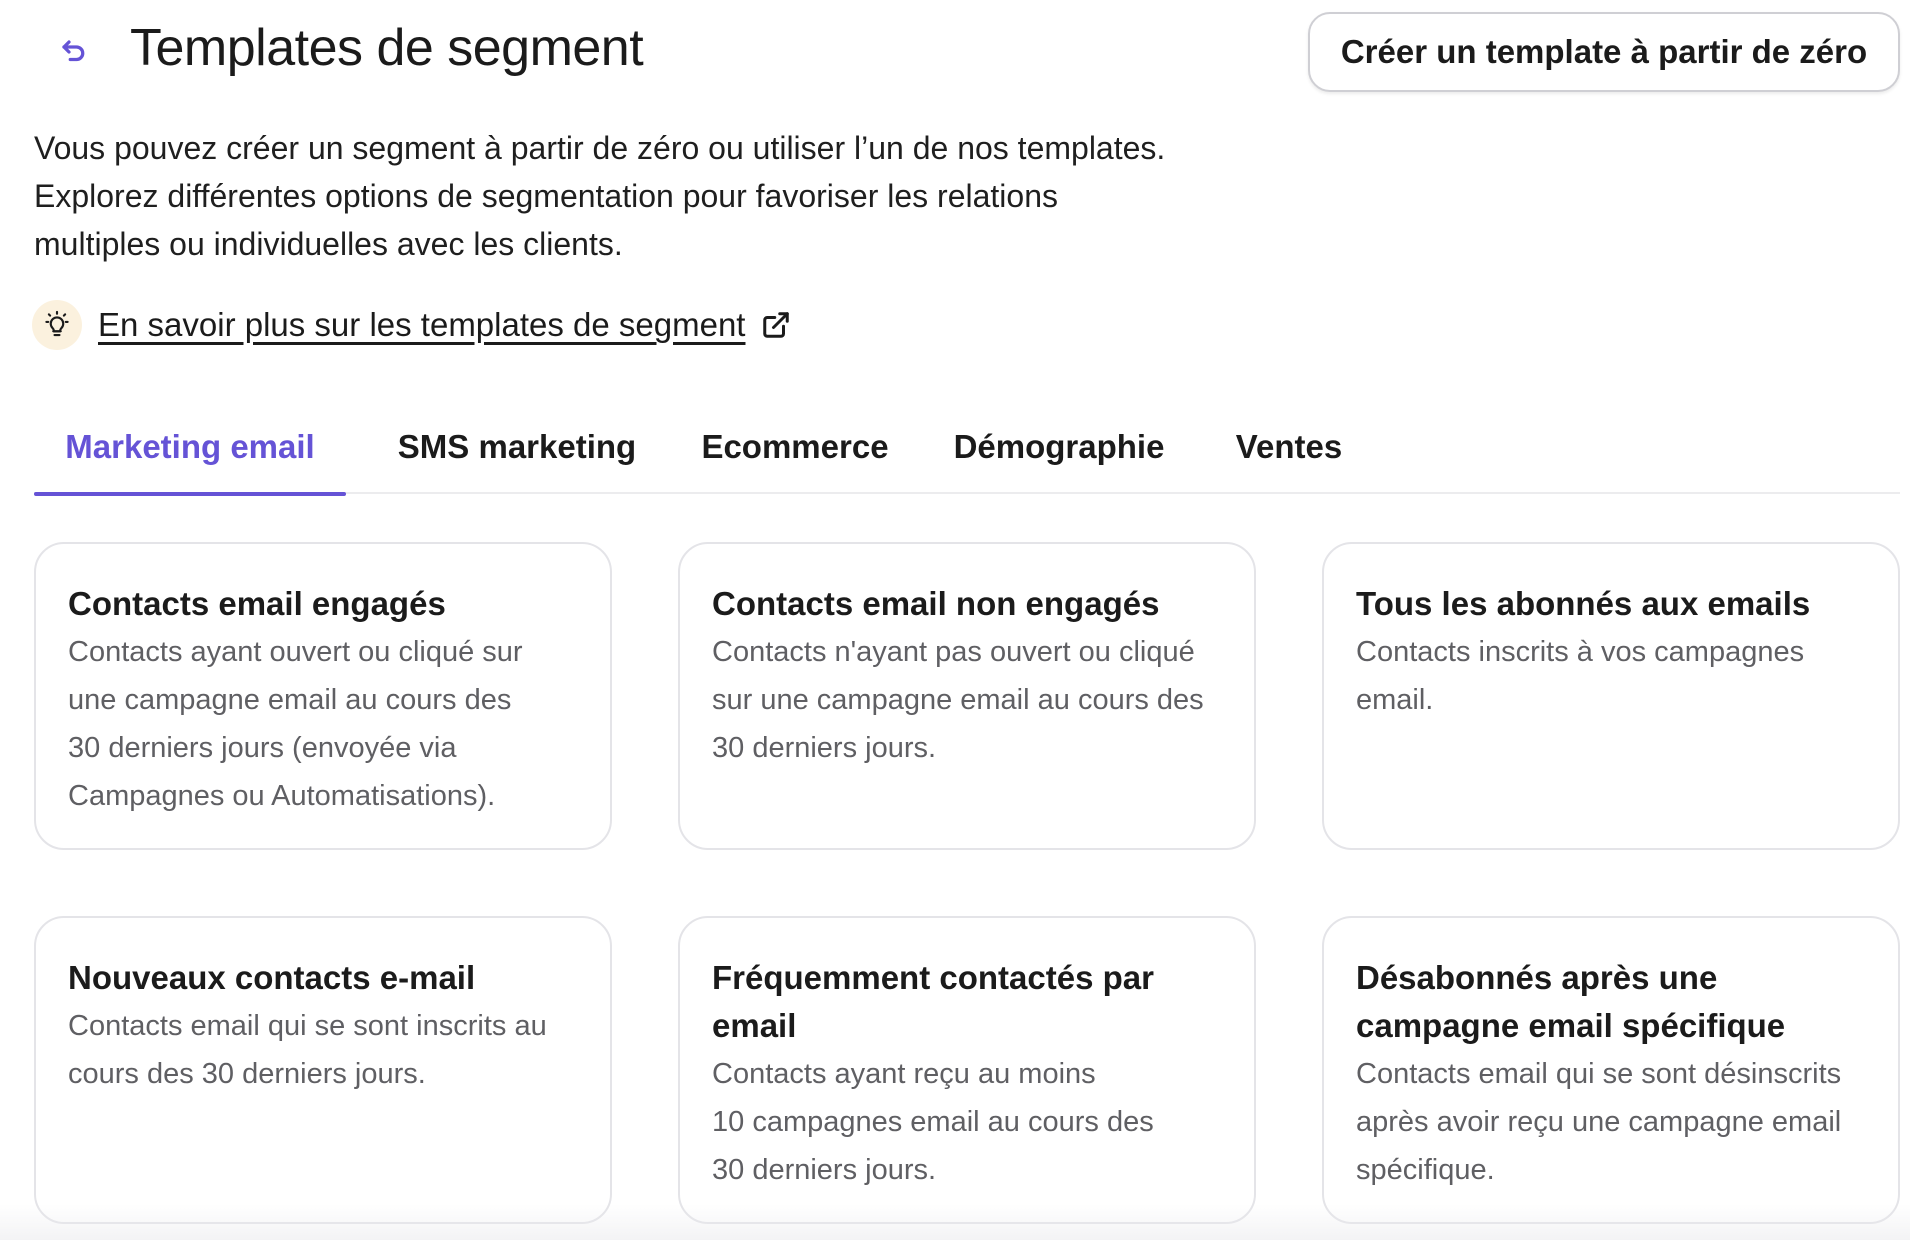 This screenshot has height=1240, width=1910. I want to click on card-title-line: Désabonnés après une, so click(1537, 977).